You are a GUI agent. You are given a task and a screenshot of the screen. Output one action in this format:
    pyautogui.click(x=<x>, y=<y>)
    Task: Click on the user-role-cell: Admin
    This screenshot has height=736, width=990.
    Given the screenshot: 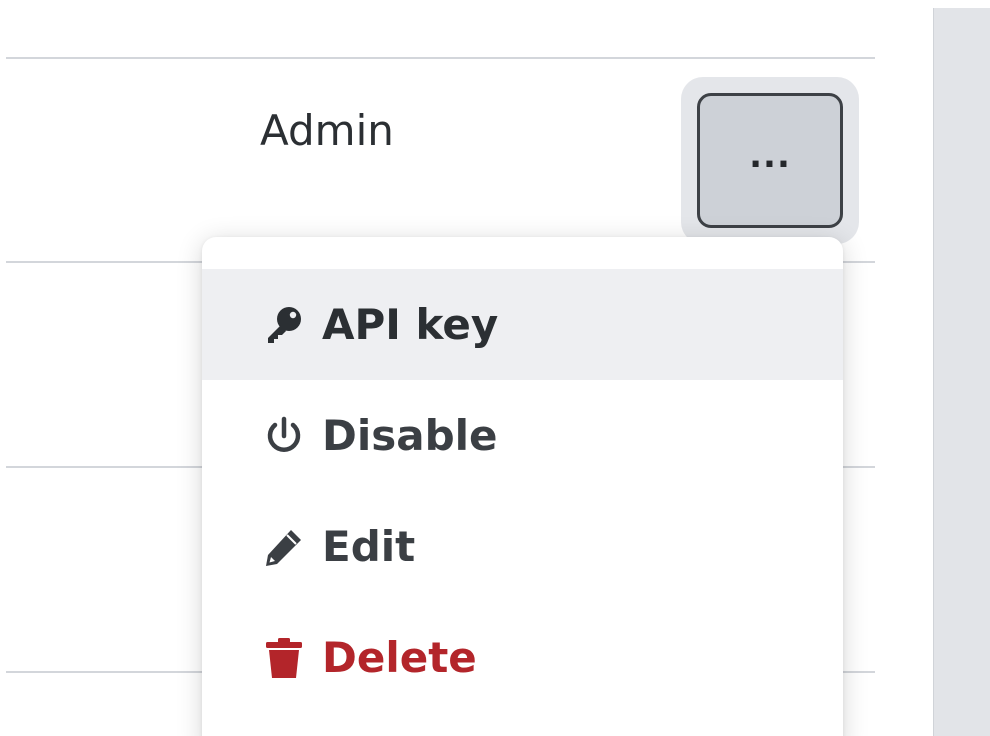 What is the action you would take?
    pyautogui.click(x=327, y=130)
    